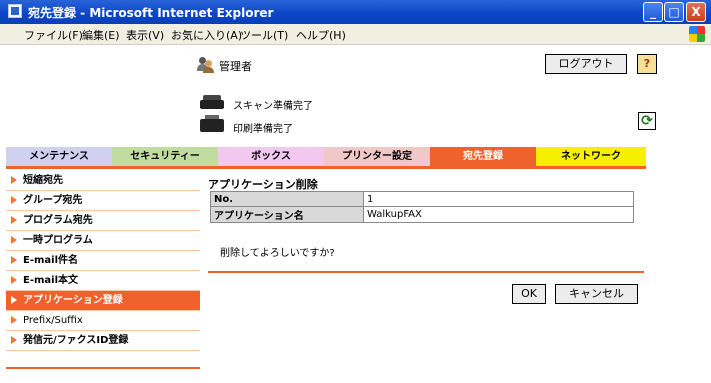 The height and width of the screenshot is (383, 711). Describe the element at coordinates (498, 214) in the screenshot. I see `row-value-app-name: WalkupFAX` at that location.